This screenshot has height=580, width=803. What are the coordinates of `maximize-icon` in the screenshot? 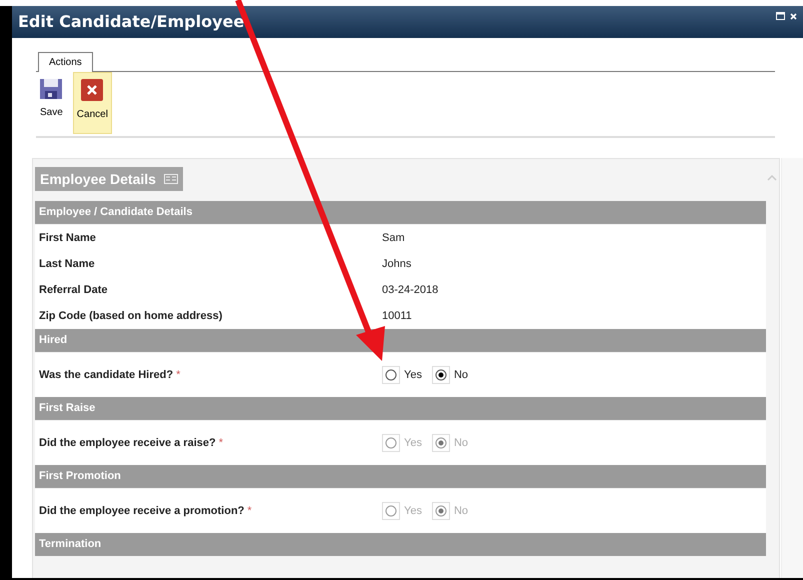 It's located at (780, 16).